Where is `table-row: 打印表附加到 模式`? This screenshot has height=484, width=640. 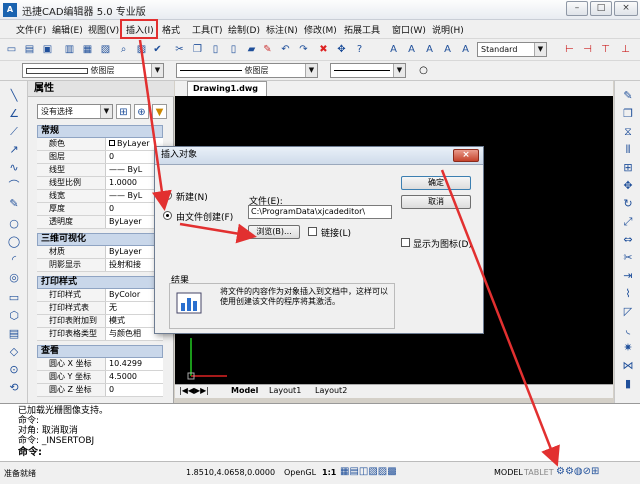 table-row: 打印表附加到 模式 is located at coordinates (100, 321).